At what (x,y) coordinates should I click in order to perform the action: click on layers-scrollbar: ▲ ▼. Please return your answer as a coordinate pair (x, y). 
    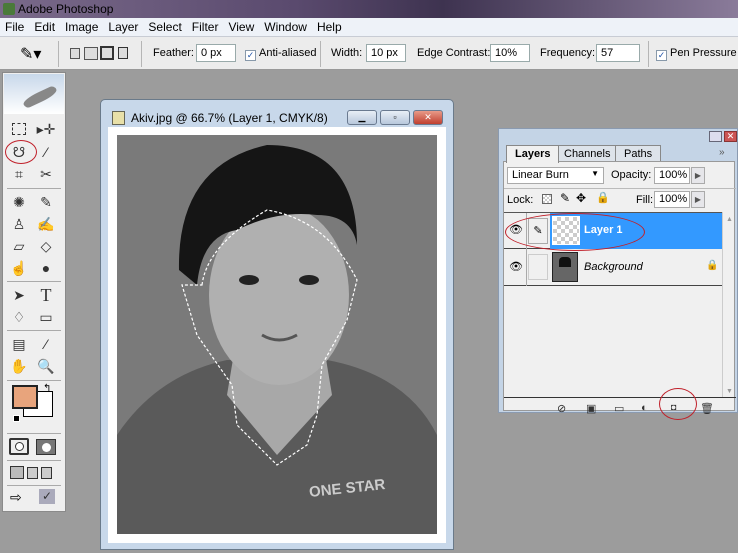
    Looking at the image, I should click on (728, 304).